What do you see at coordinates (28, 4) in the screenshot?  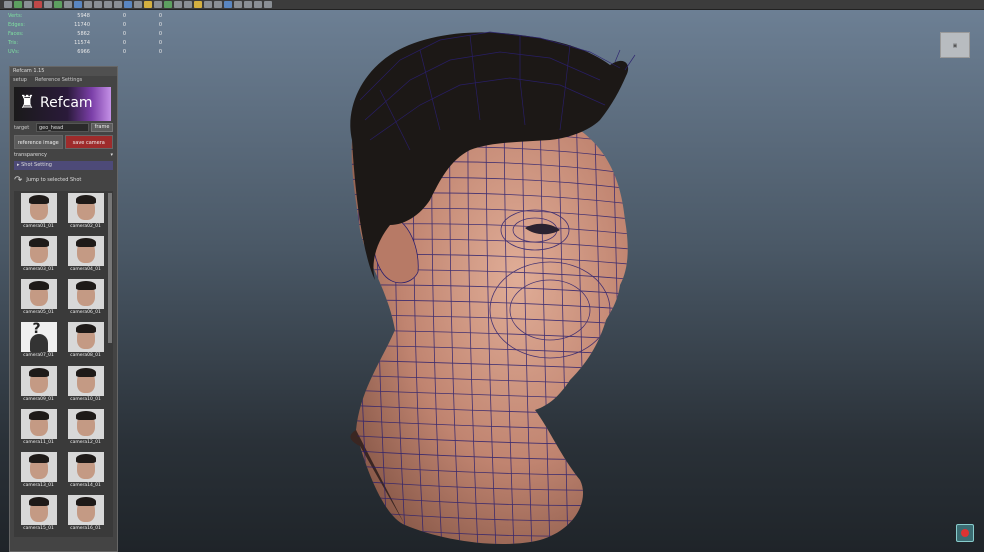 I see `save-scene-icon` at bounding box center [28, 4].